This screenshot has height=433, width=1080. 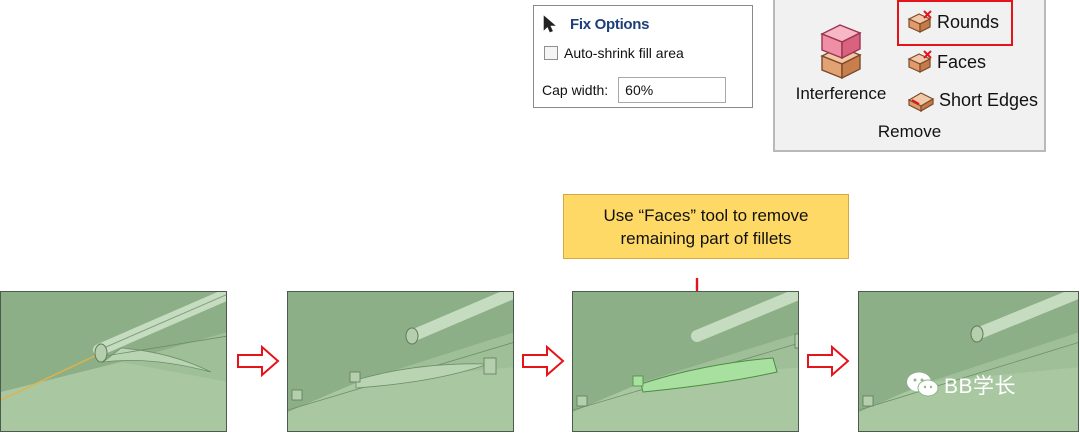 I want to click on faces-label: Faces, so click(x=962, y=61).